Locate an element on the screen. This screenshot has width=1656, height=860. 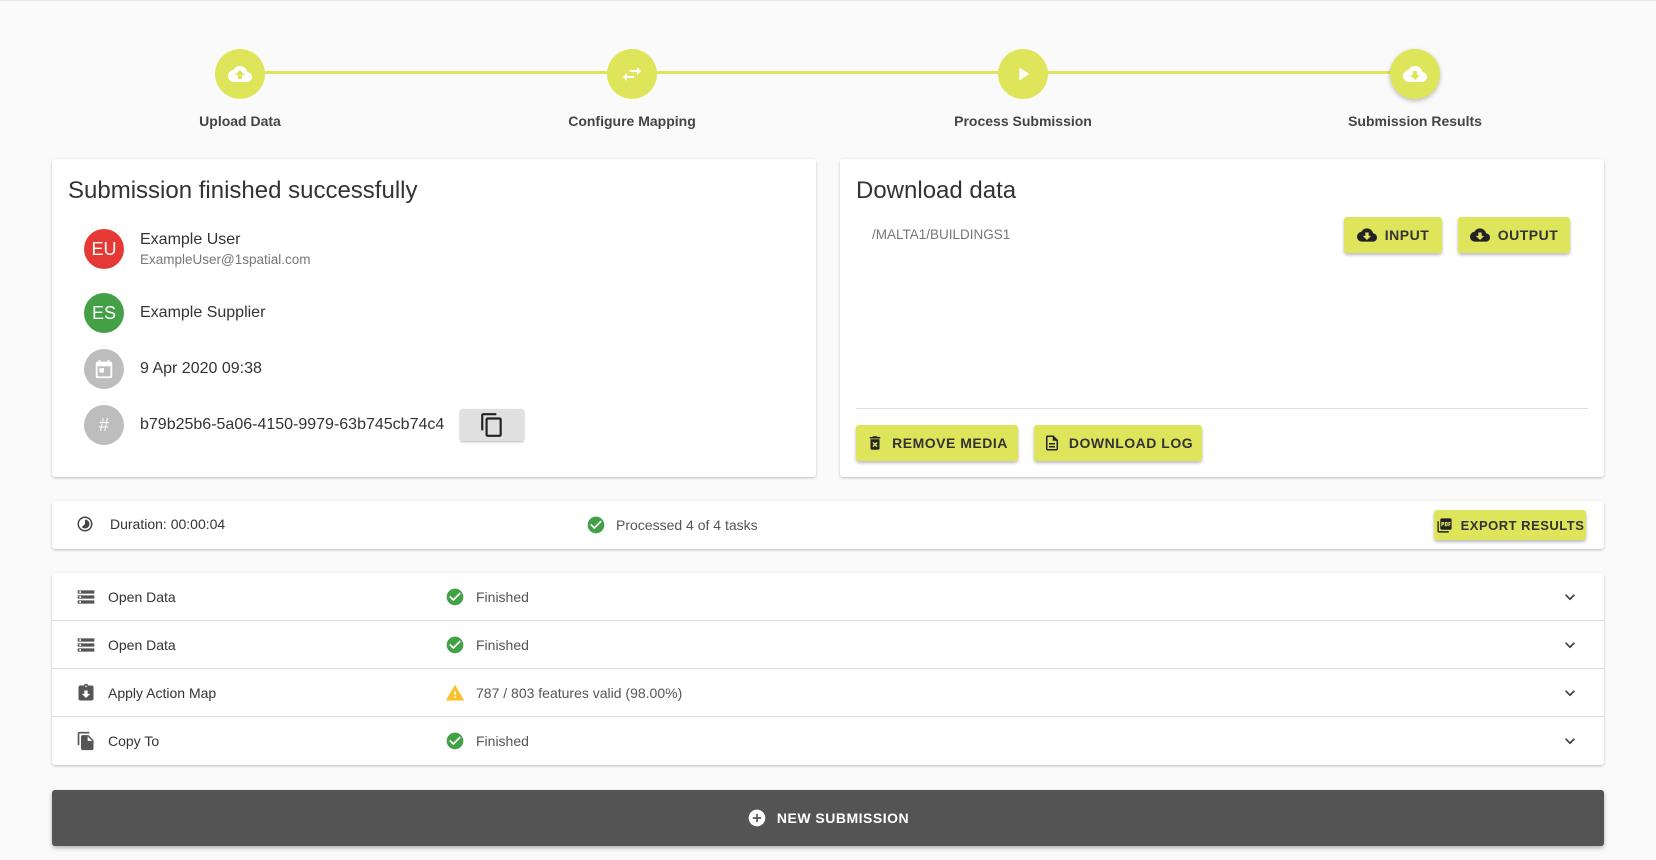
task-status: 787 / 803 features valid (98.00%) is located at coordinates (579, 693).